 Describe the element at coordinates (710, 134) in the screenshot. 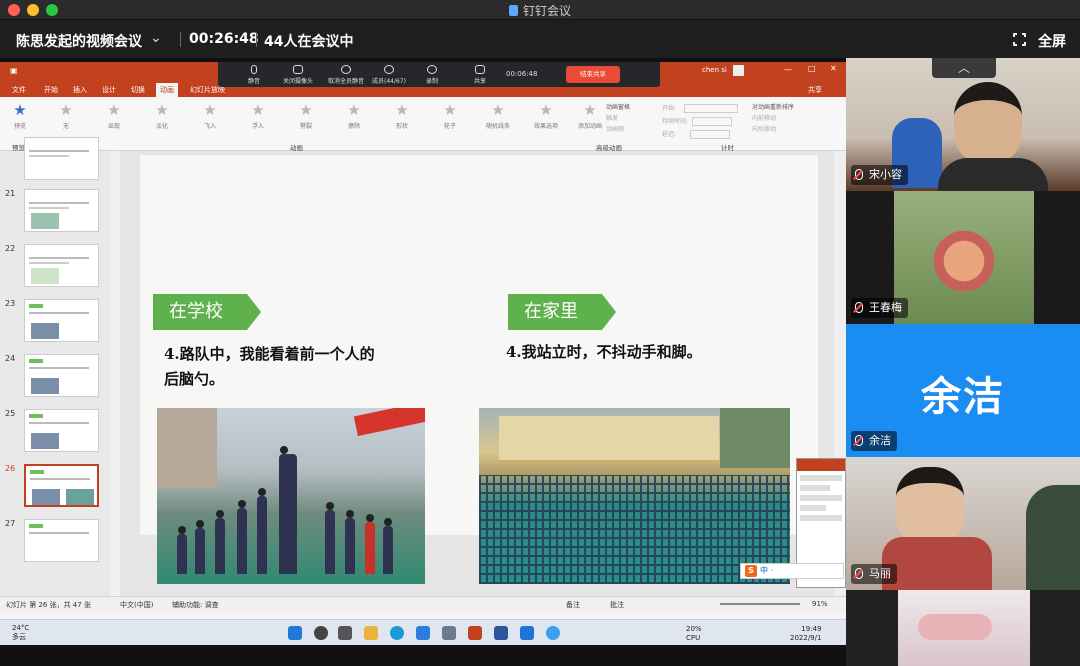

I see `delay-input` at that location.